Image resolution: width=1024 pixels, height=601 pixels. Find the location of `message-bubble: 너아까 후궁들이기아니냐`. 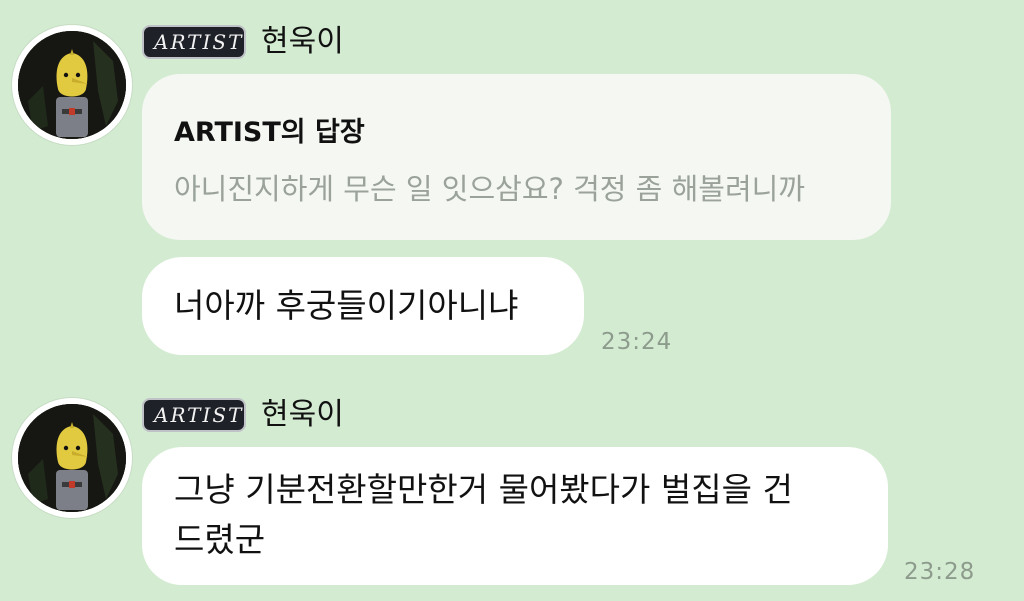

message-bubble: 너아까 후궁들이기아니냐 is located at coordinates (363, 306).